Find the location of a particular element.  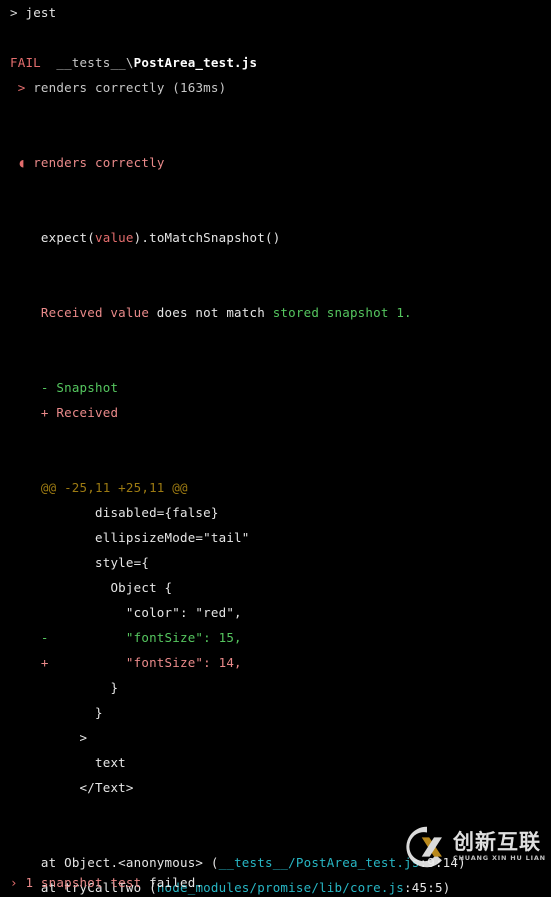

diff-line-text: disabled={false} is located at coordinates (133, 512).